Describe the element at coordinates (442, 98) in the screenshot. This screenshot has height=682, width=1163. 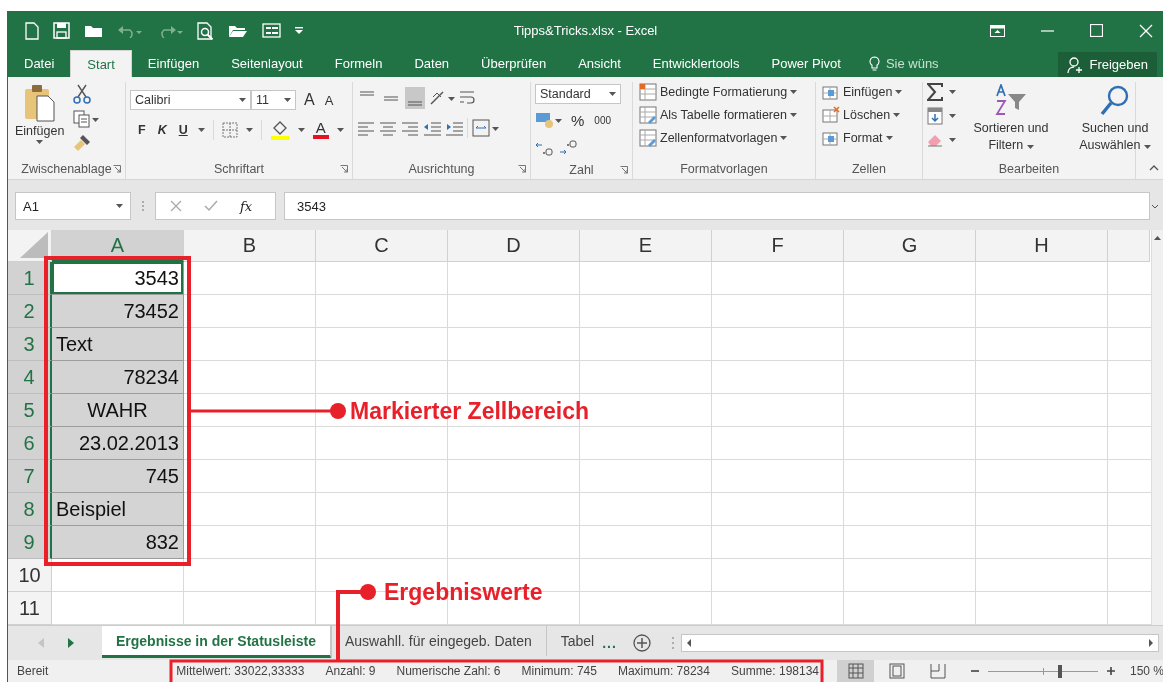
I see `text-orientation-icon` at that location.